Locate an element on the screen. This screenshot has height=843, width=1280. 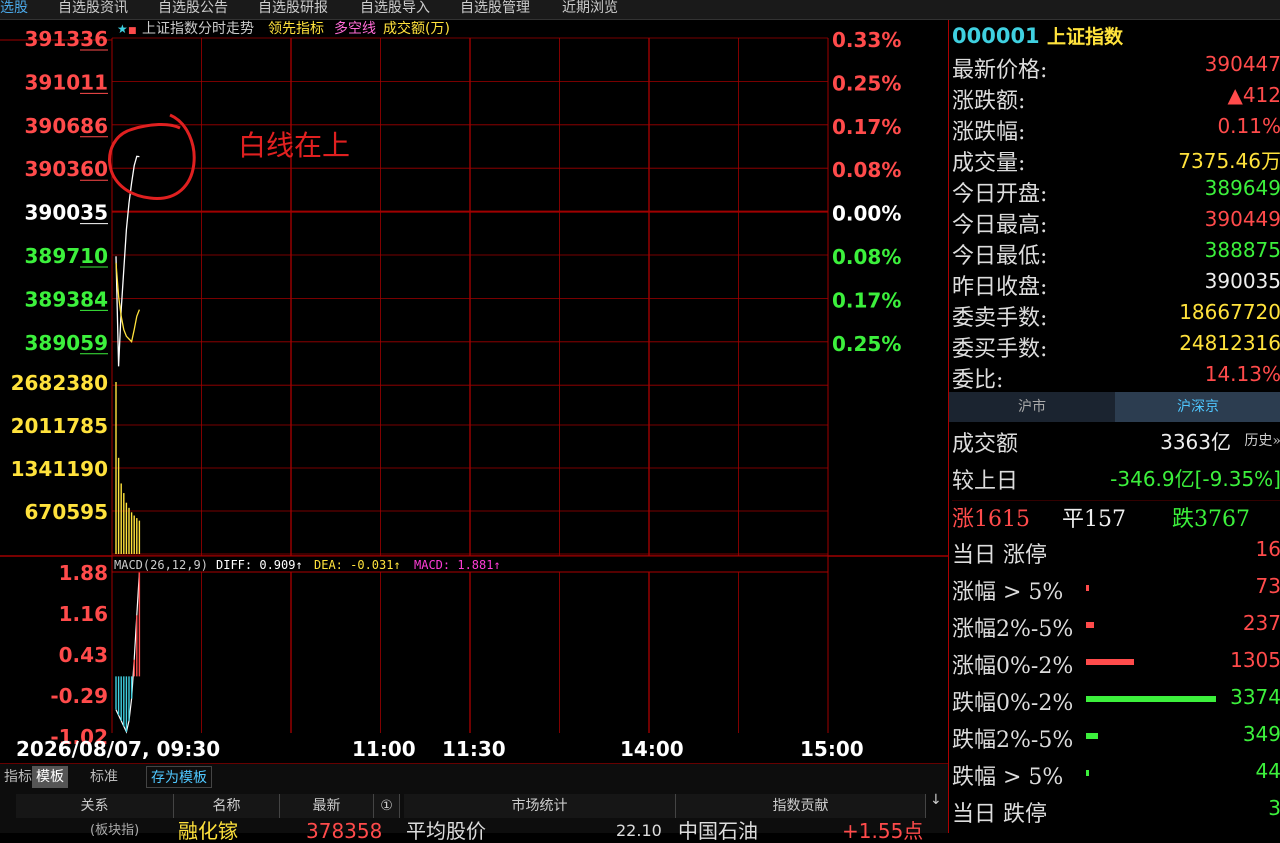
breadth-value: 44 is located at coordinates (1267, 771).